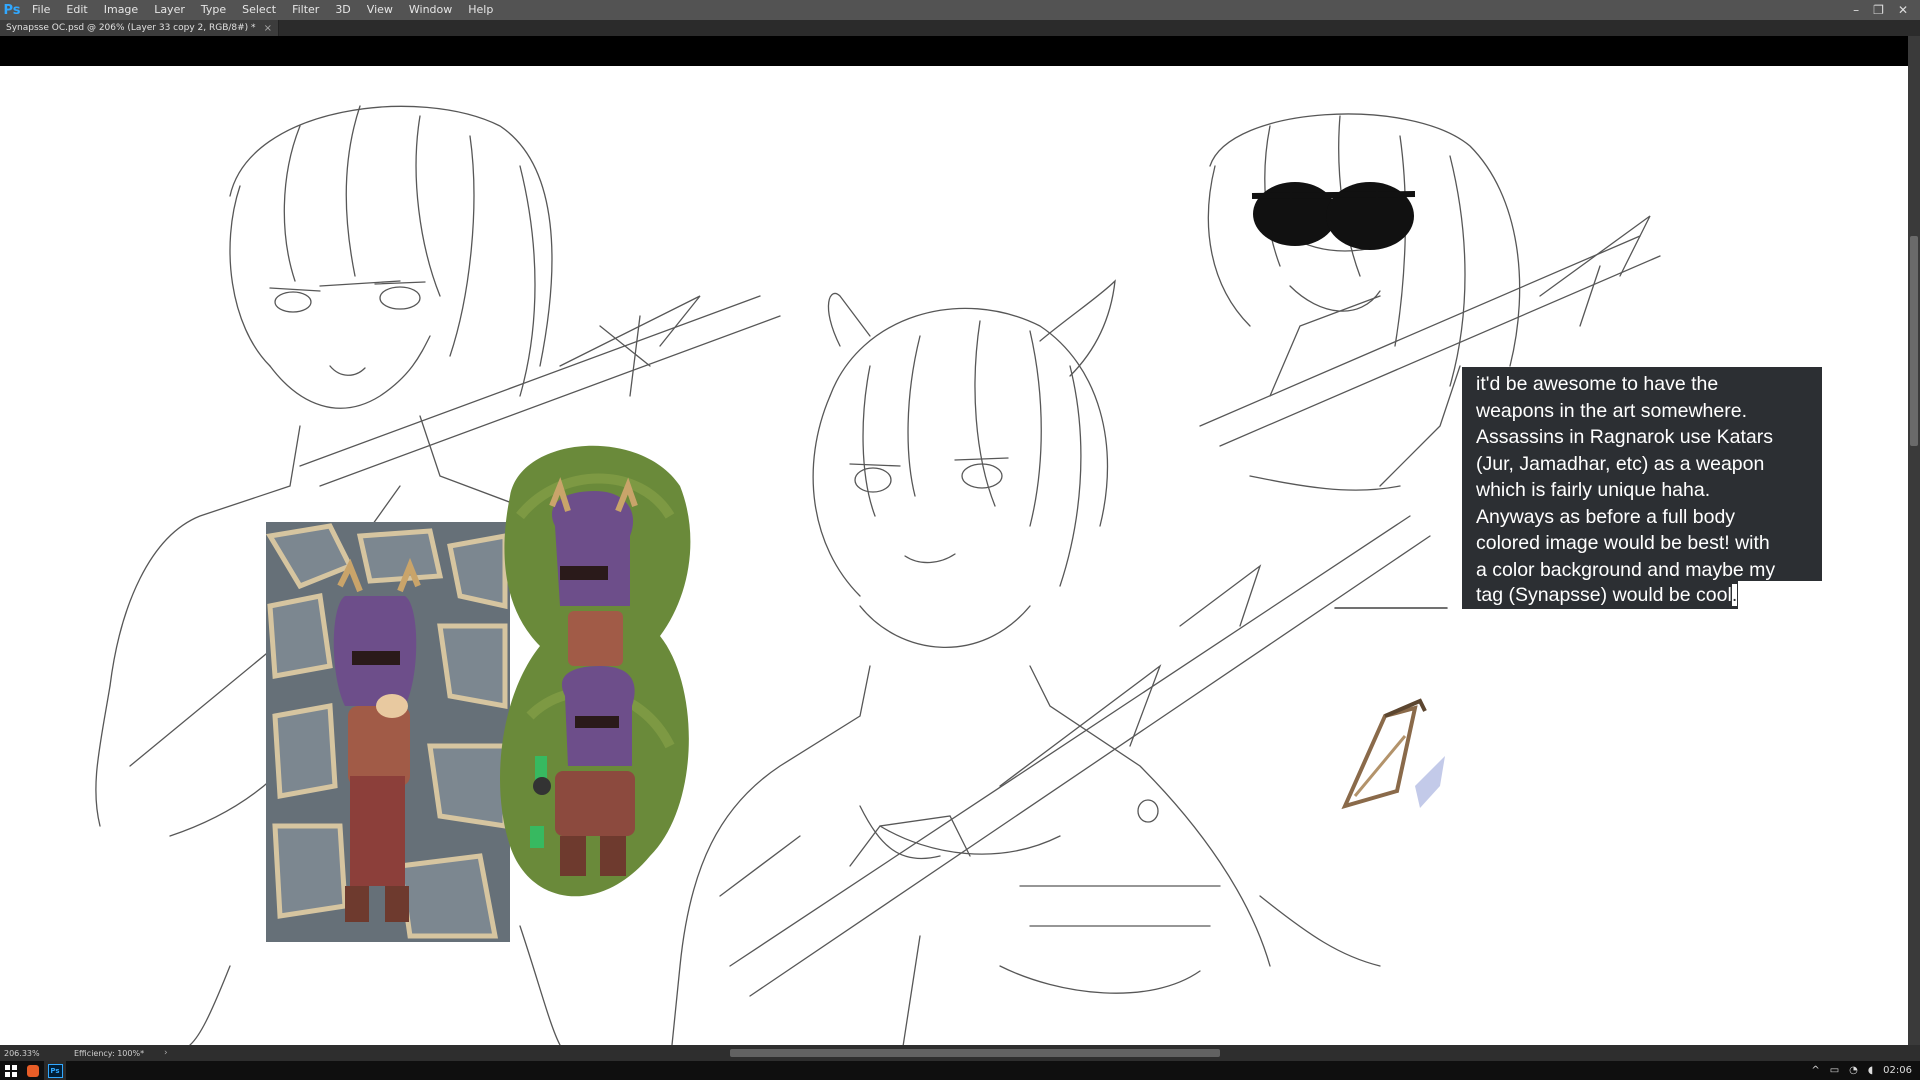 This screenshot has height=1080, width=1920. I want to click on sunglasses-drawing, so click(1333, 216).